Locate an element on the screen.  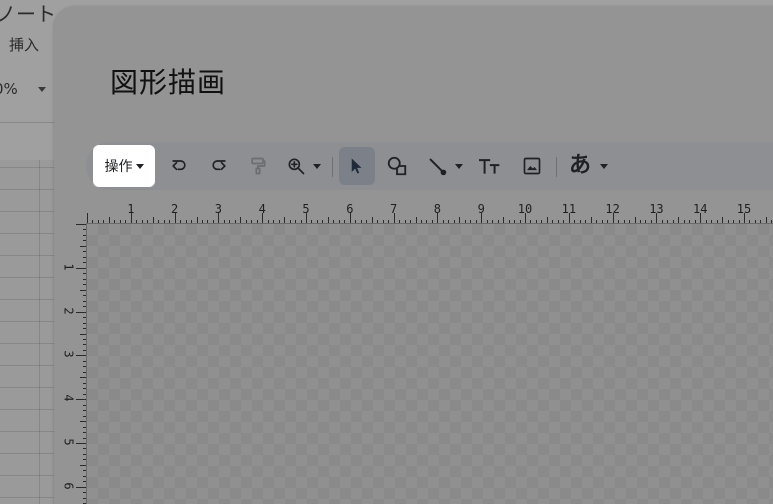
select-cursor-icon is located at coordinates (356, 166).